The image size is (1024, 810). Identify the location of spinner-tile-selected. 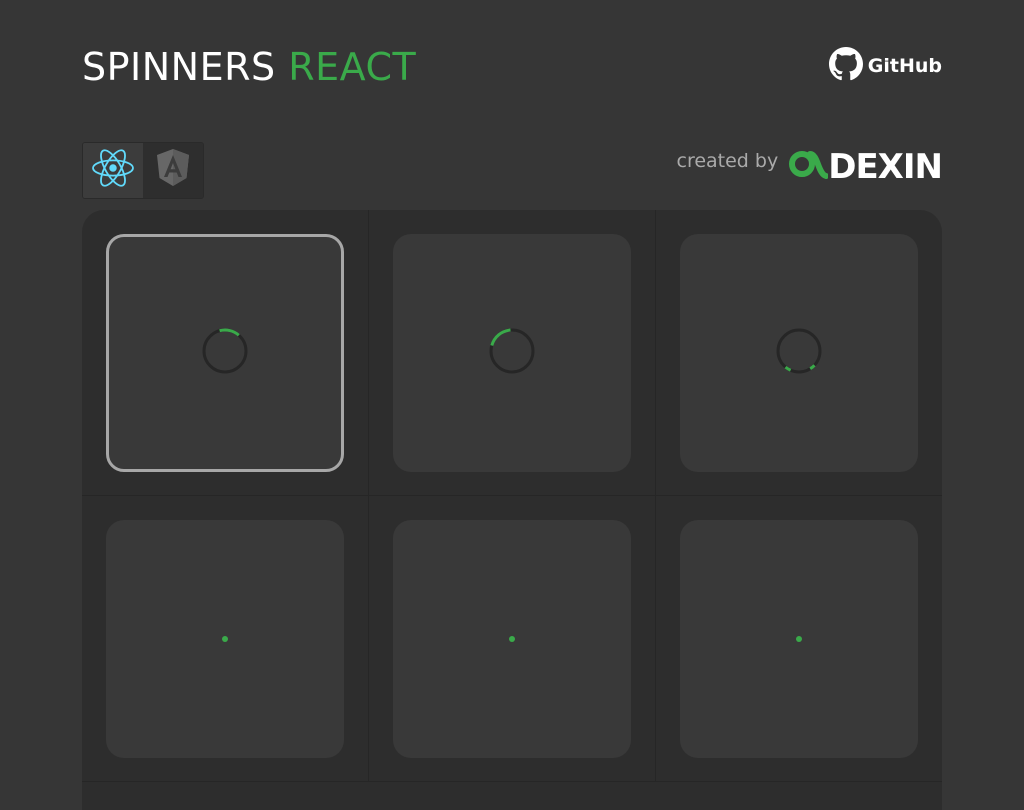
(225, 353).